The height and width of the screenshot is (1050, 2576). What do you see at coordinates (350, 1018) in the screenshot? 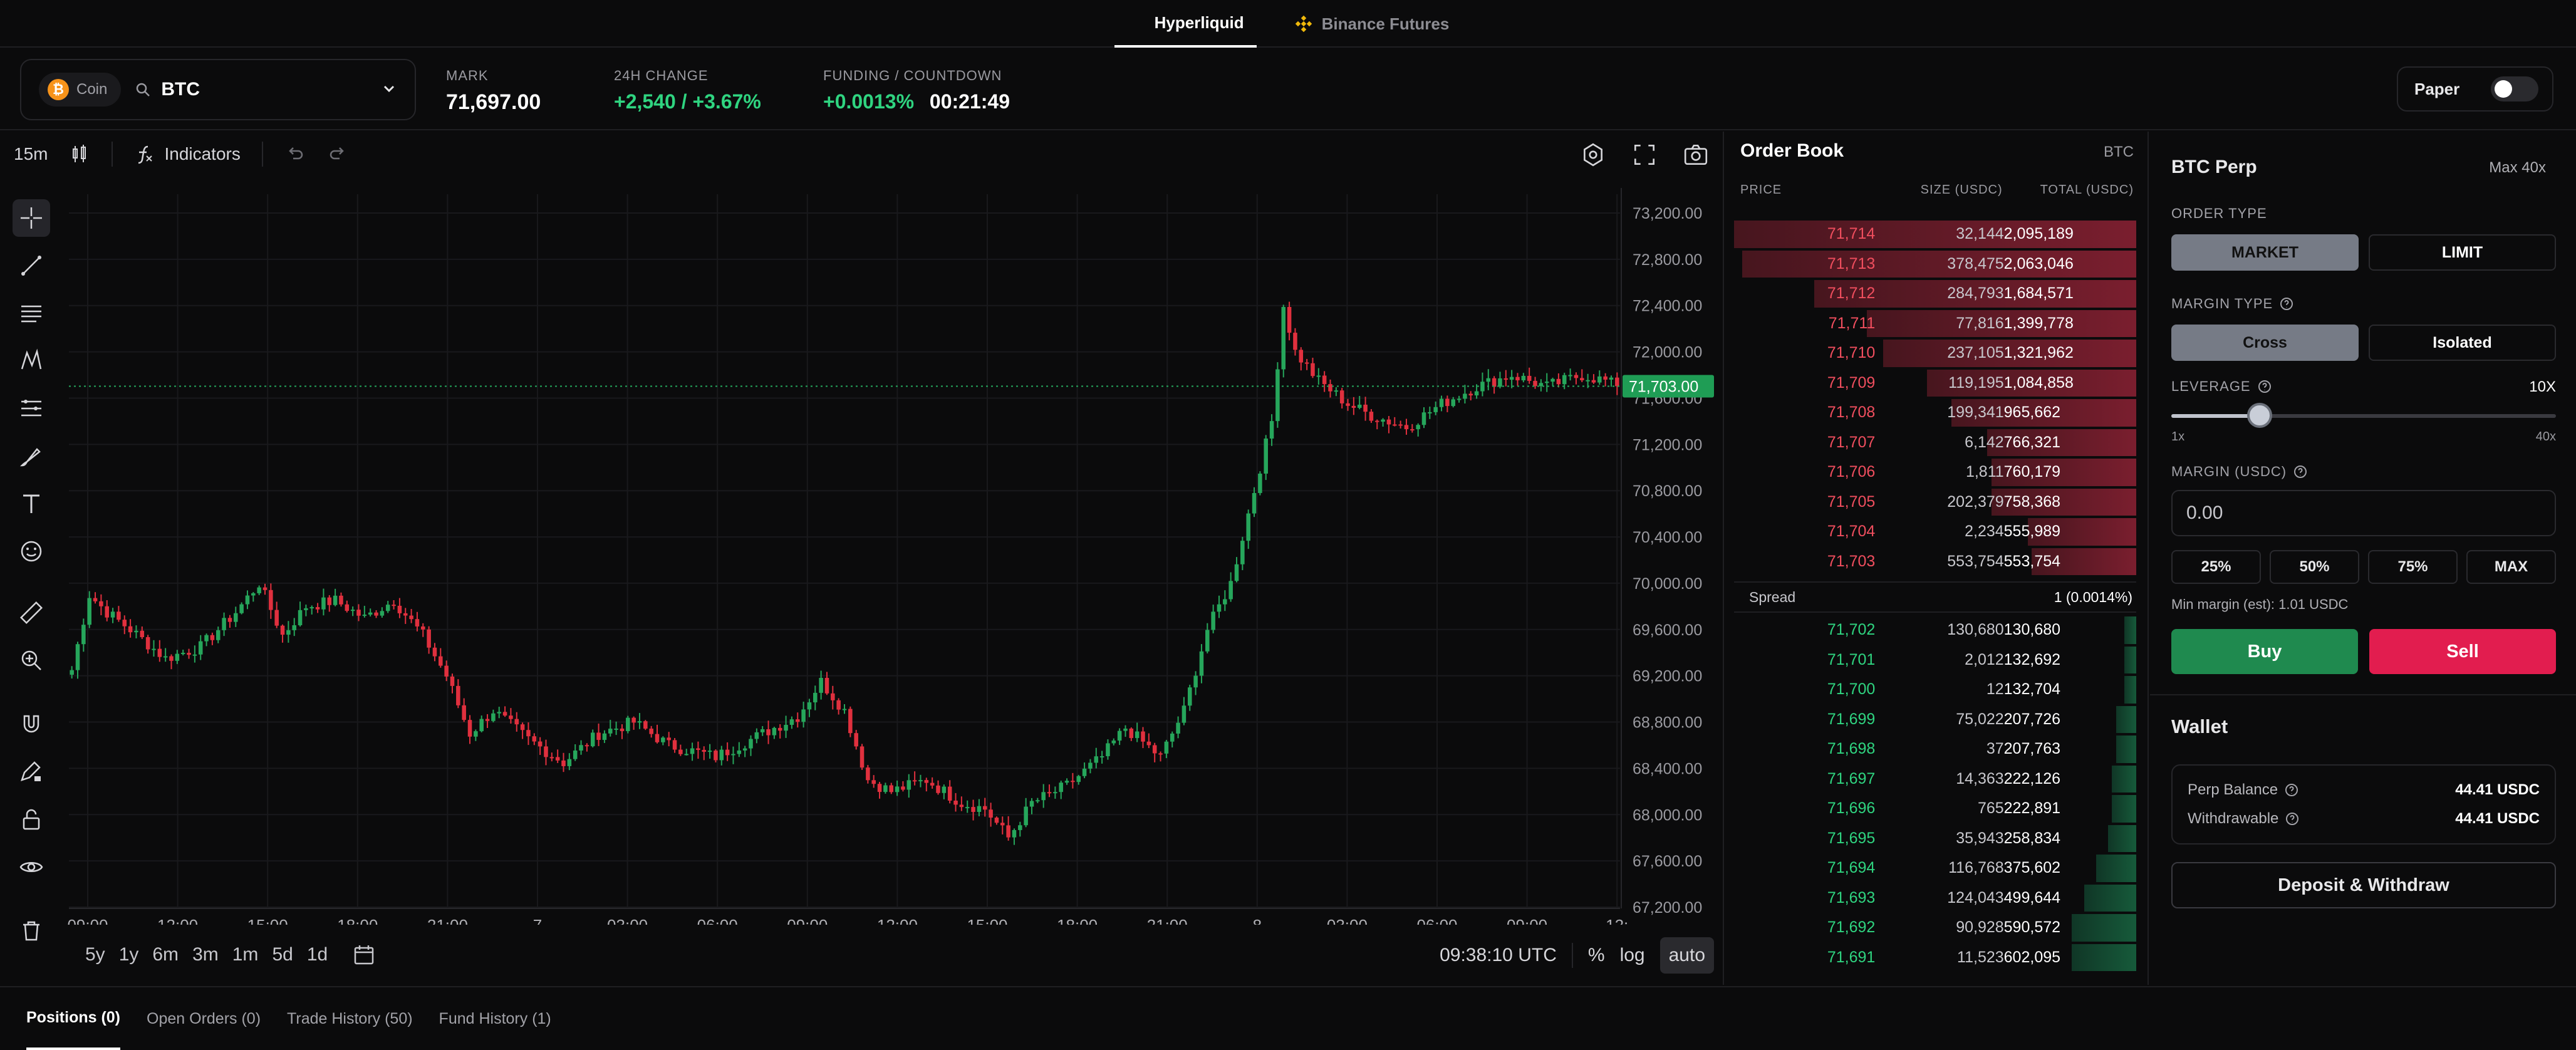
I see `account-tab: Trade History (50)` at bounding box center [350, 1018].